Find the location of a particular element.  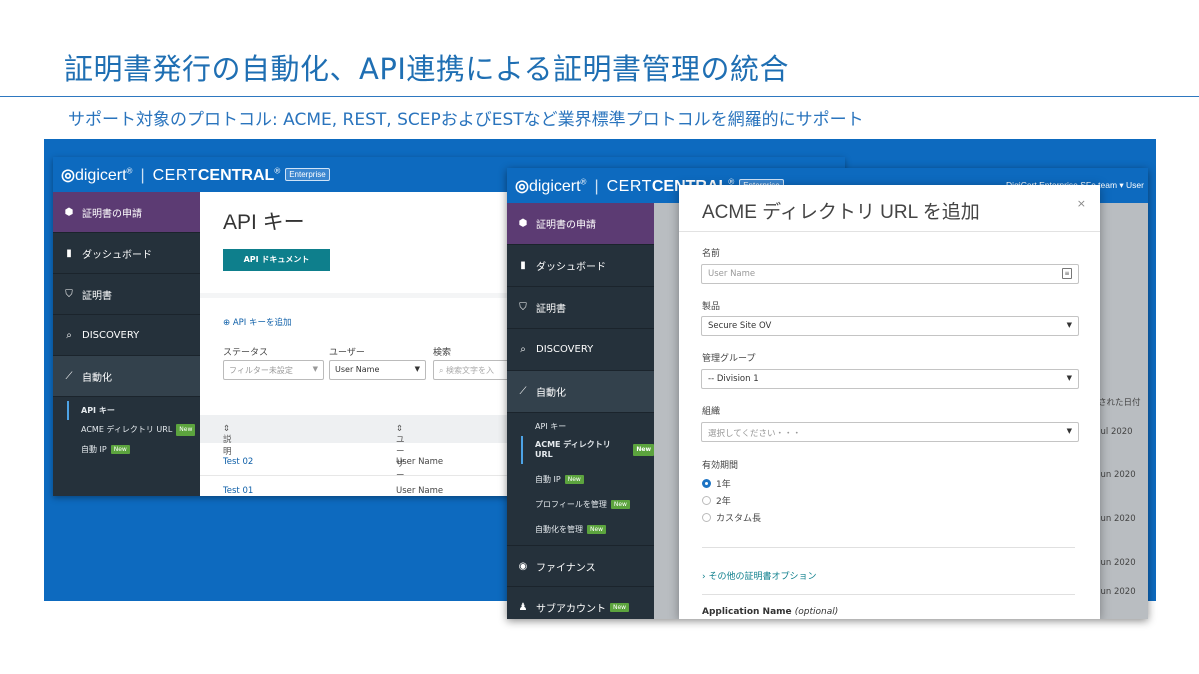

name-field: User Name ≡ is located at coordinates (890, 274).